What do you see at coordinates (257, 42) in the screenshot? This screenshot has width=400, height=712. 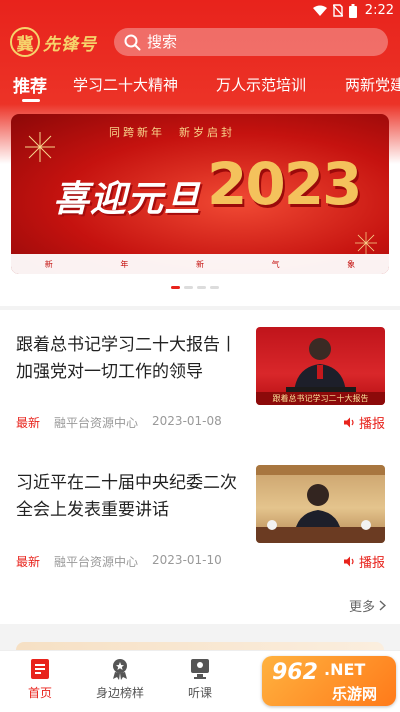 I see `search-input` at bounding box center [257, 42].